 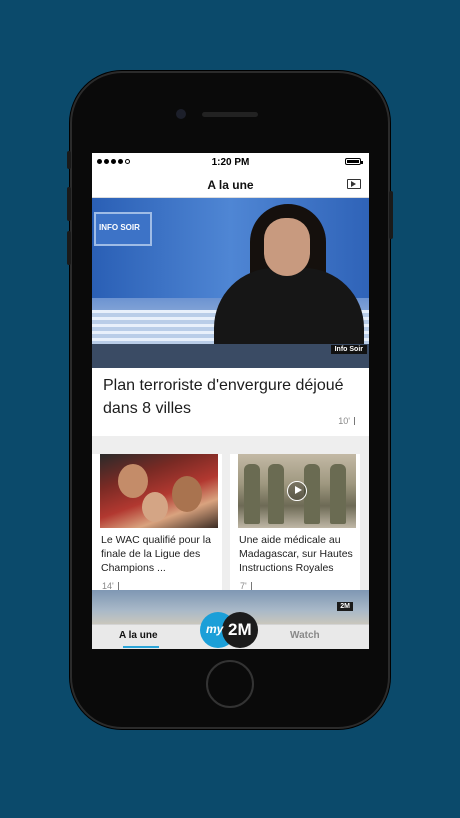 I want to click on status-bar: 1:20 PM, so click(x=230, y=163).